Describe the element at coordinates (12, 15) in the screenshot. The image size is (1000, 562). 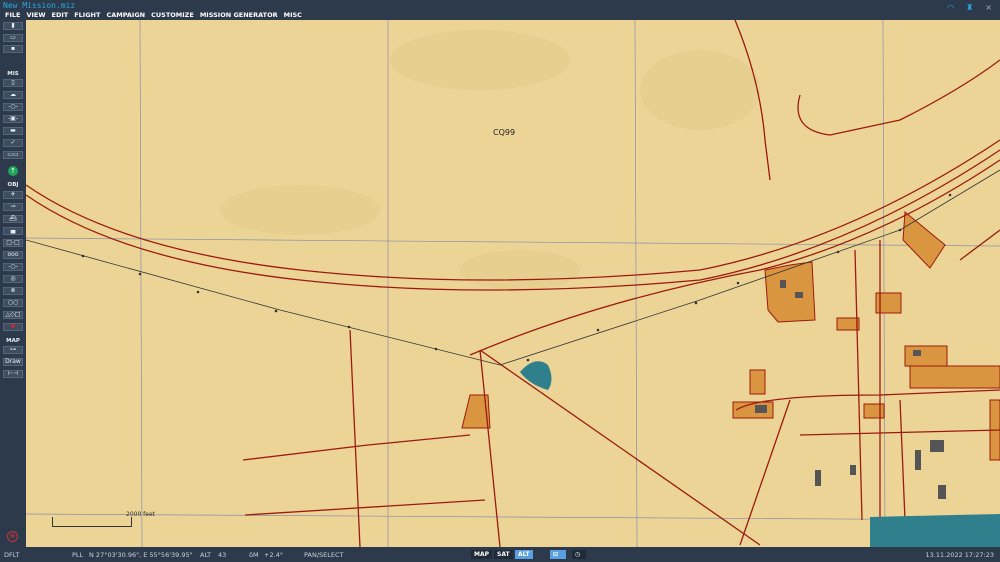
I see `menu-file: FILE` at that location.